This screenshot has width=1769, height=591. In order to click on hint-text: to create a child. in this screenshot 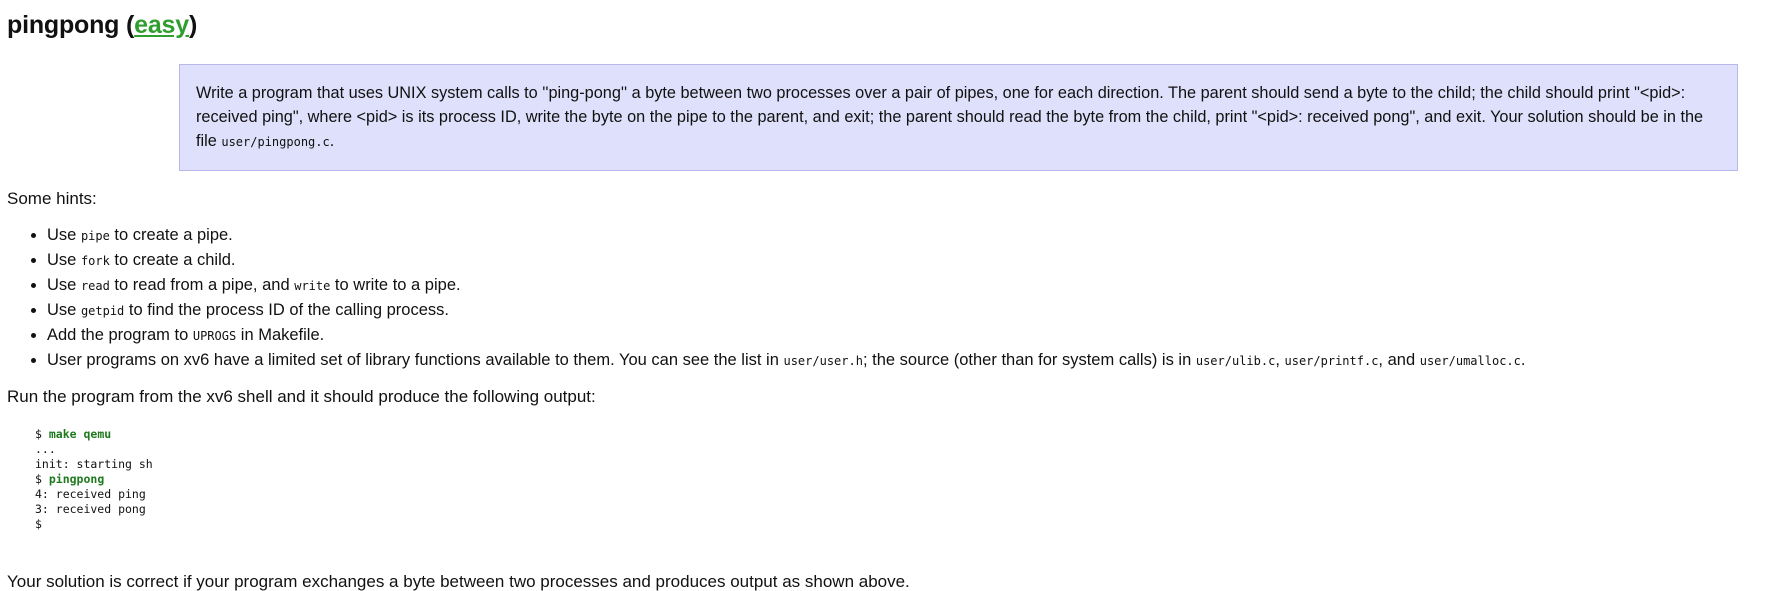, I will do `click(172, 260)`.